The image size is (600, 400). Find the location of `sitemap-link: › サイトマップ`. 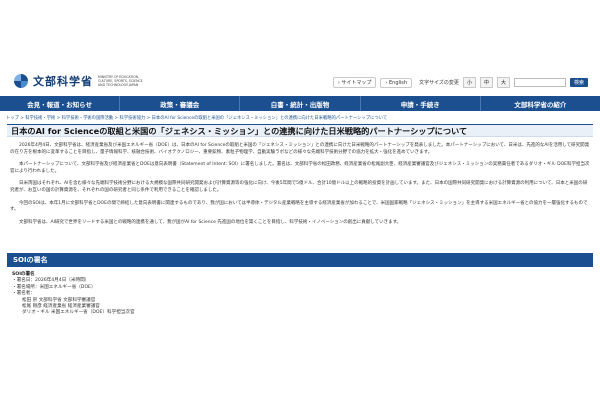

sitemap-link: › サイトマップ is located at coordinates (354, 82).